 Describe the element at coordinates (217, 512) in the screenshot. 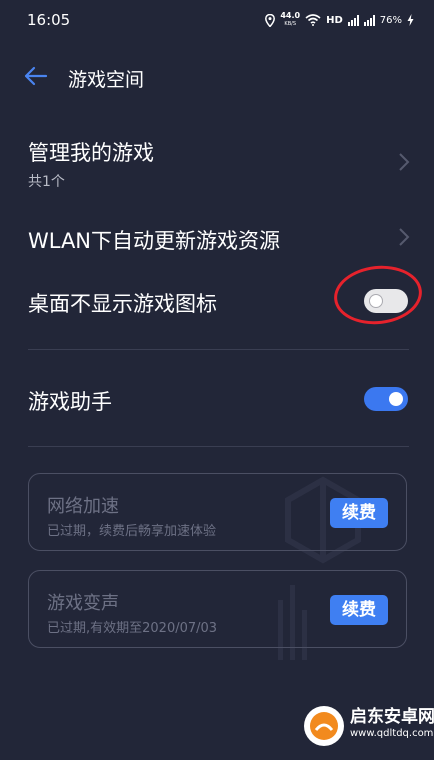

I see `network-acceleration-card: 网络加速 已过期，续费后畅享加速体验 续费` at that location.